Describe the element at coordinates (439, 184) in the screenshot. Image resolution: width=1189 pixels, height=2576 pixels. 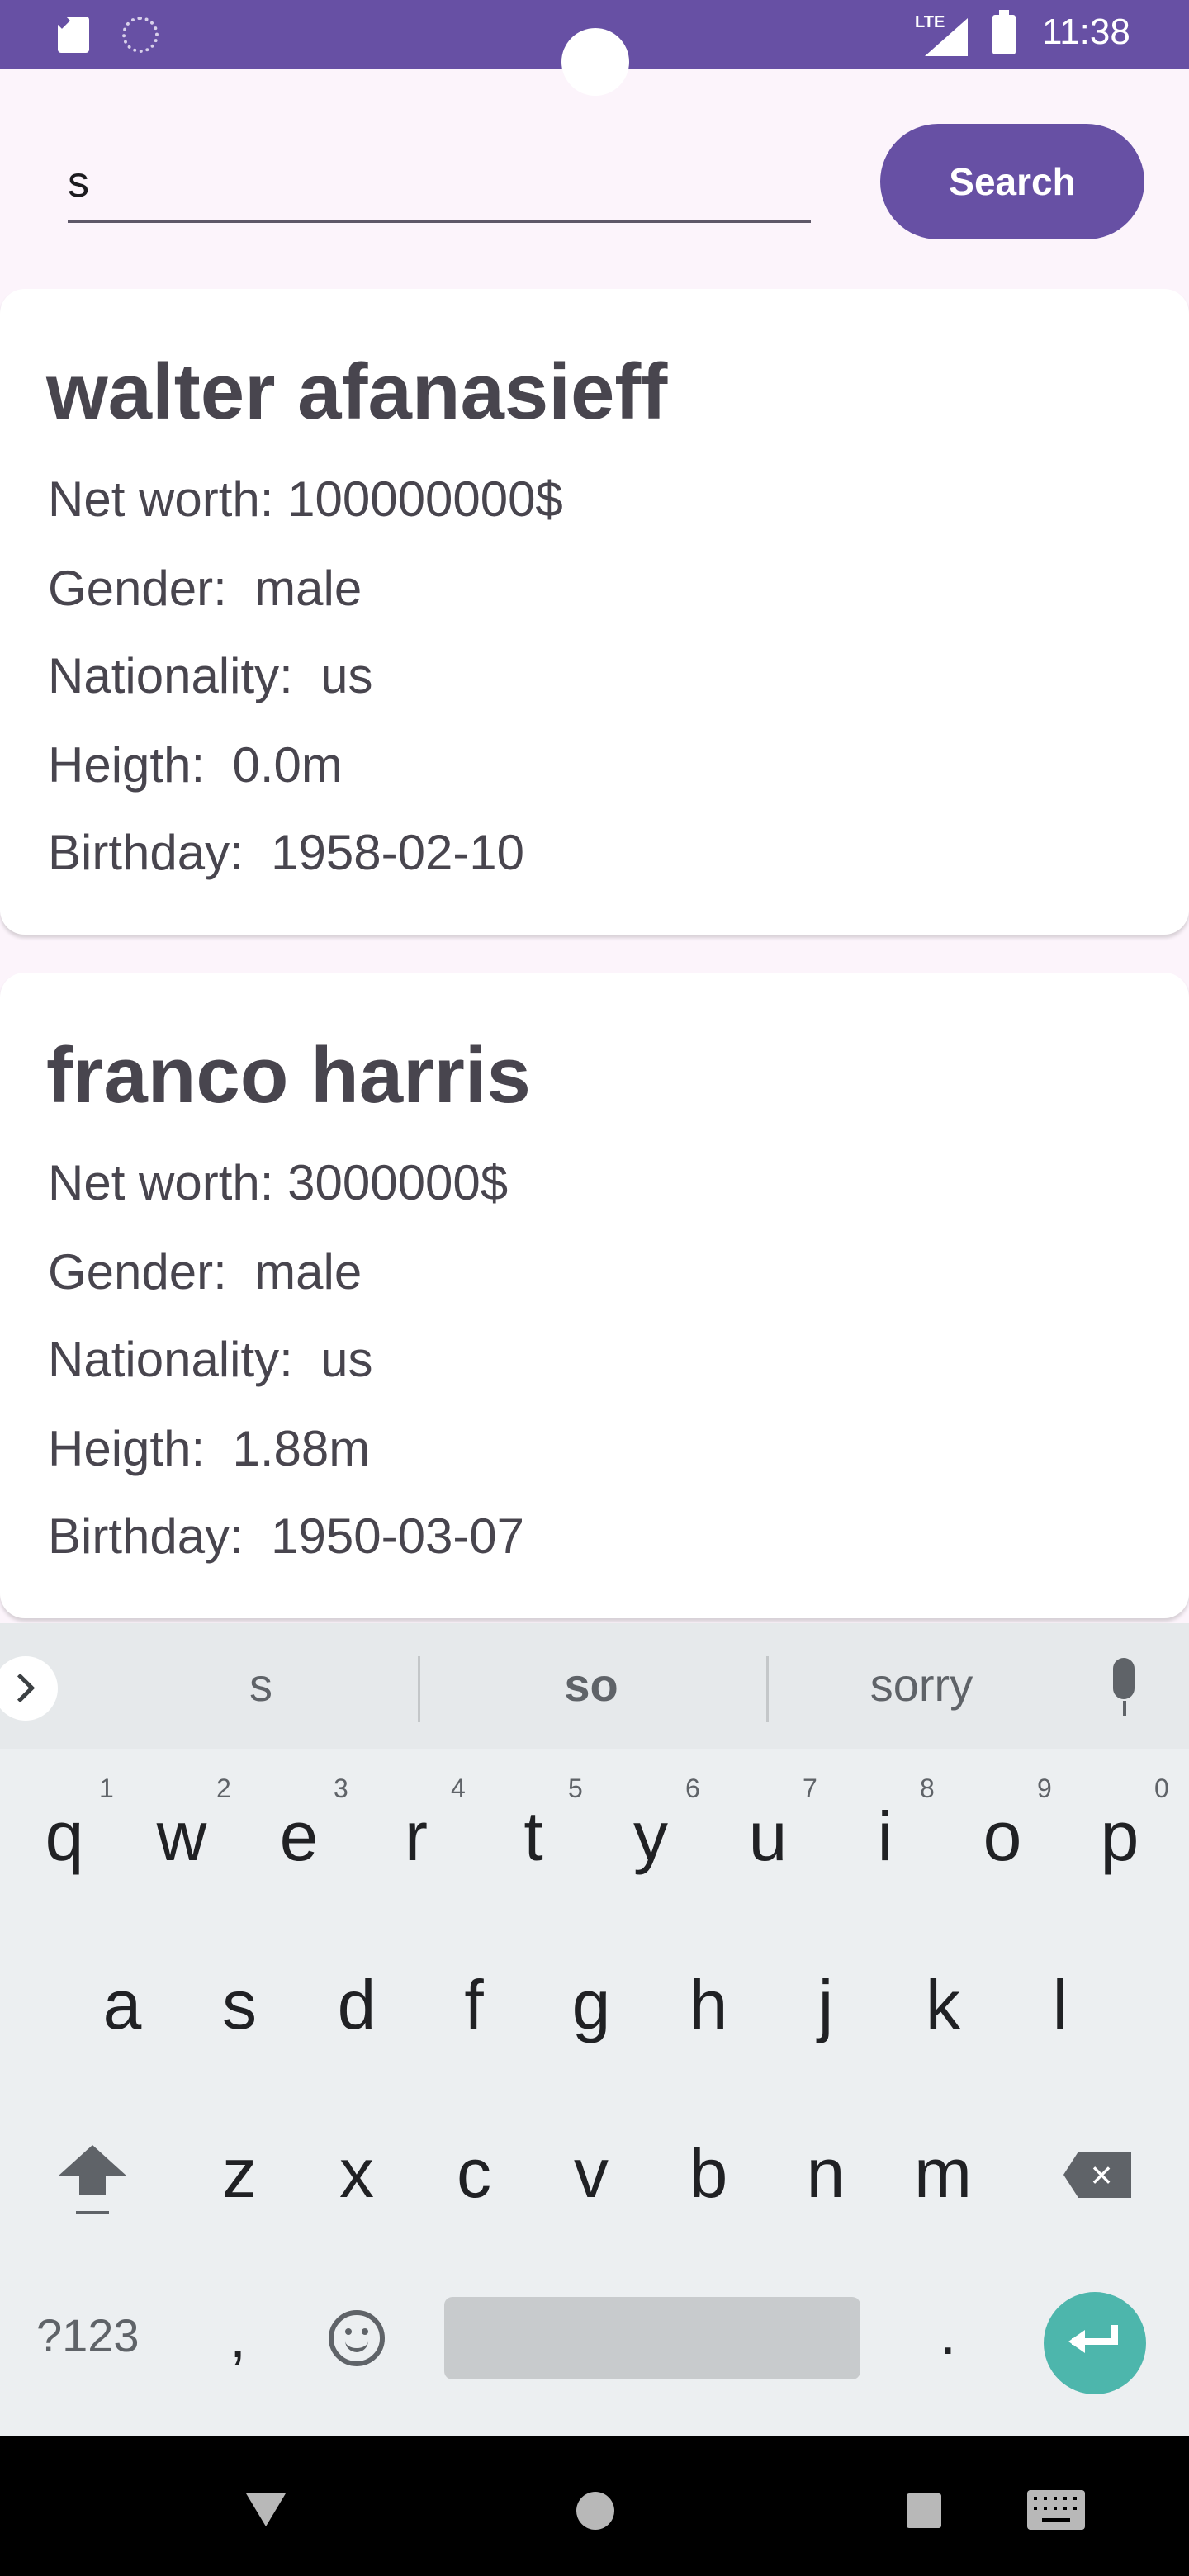
I see `search-input` at that location.